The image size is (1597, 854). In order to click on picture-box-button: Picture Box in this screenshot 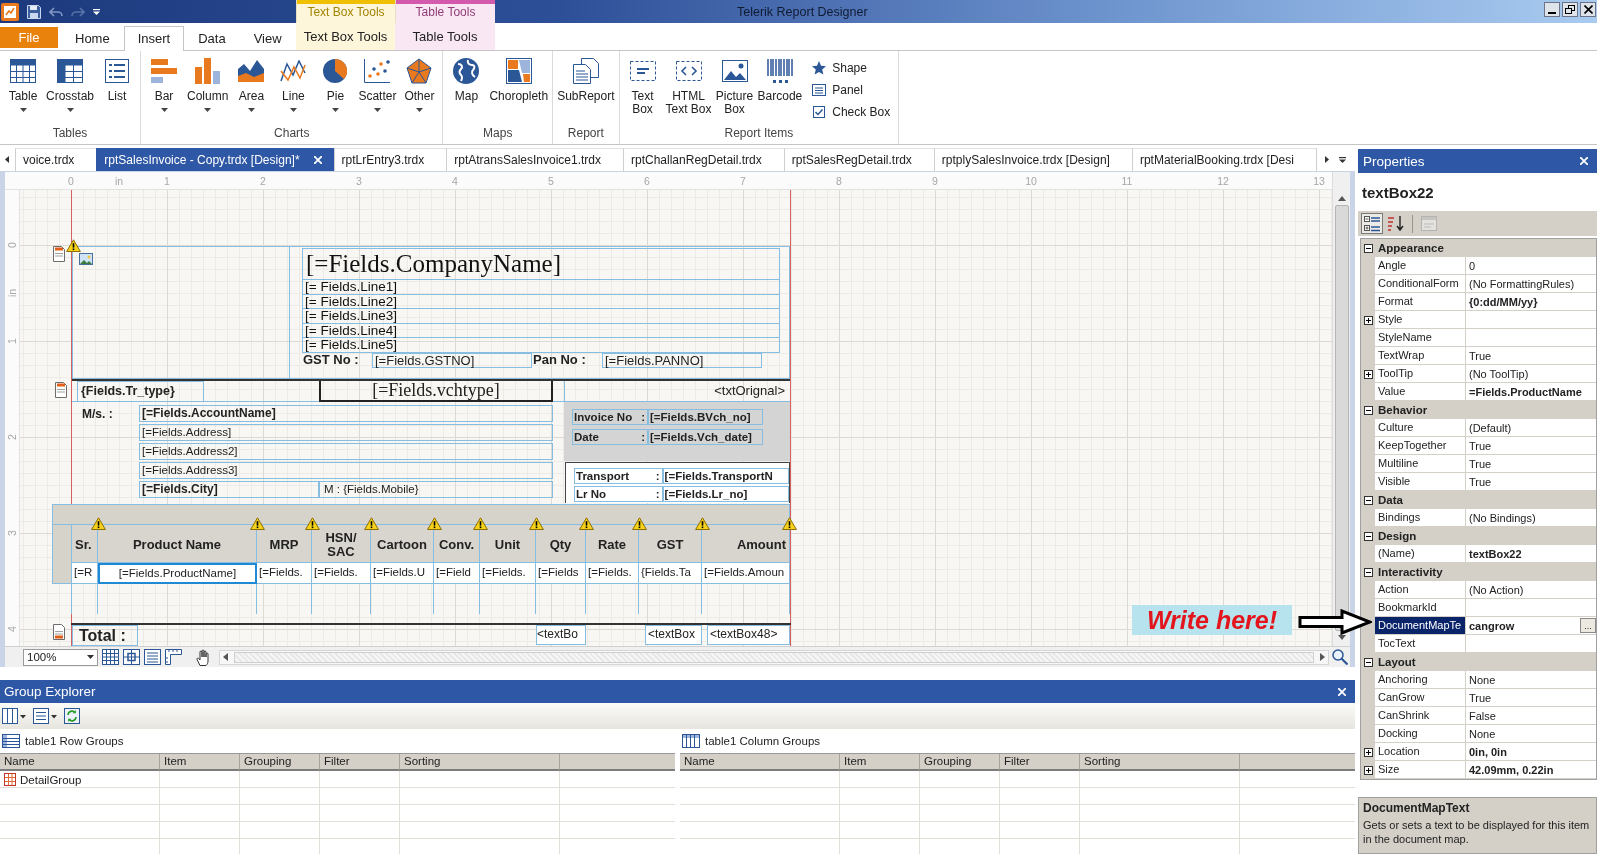, I will do `click(734, 87)`.